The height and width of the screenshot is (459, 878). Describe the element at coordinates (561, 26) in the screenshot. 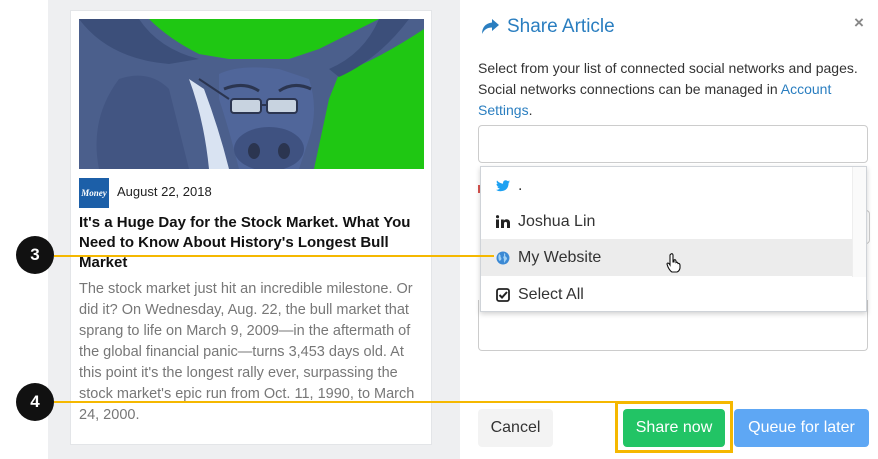

I see `panel-title: Share Article` at that location.